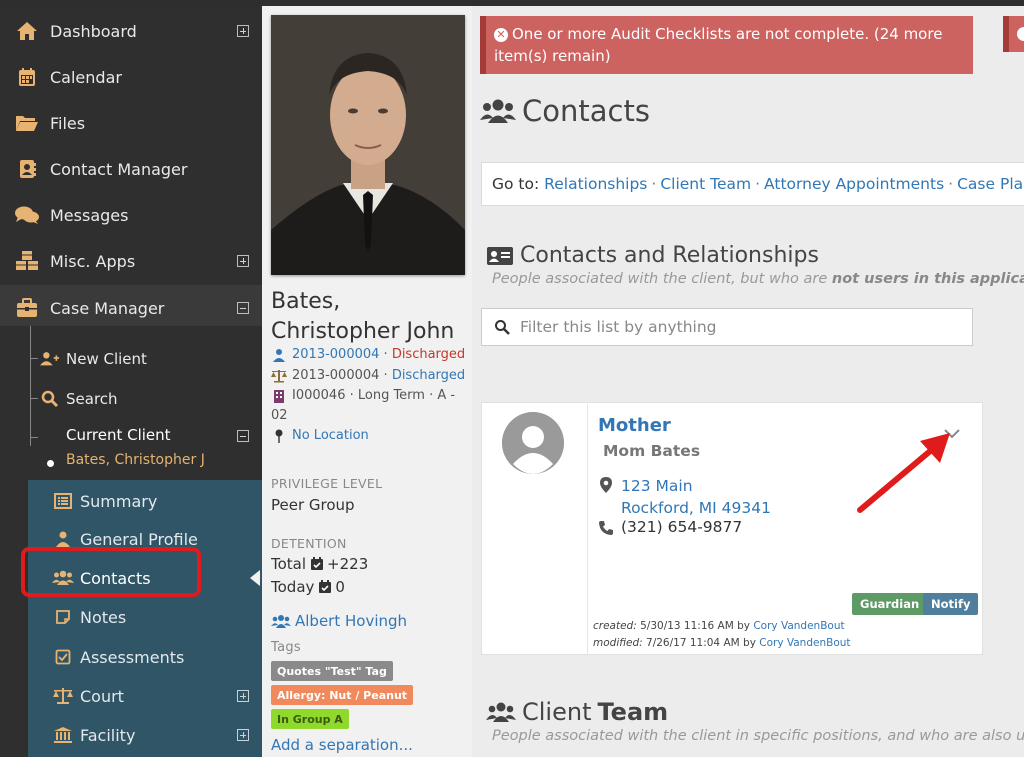  I want to click on case-number-row: 2013-000004 · Discharged, so click(368, 354).